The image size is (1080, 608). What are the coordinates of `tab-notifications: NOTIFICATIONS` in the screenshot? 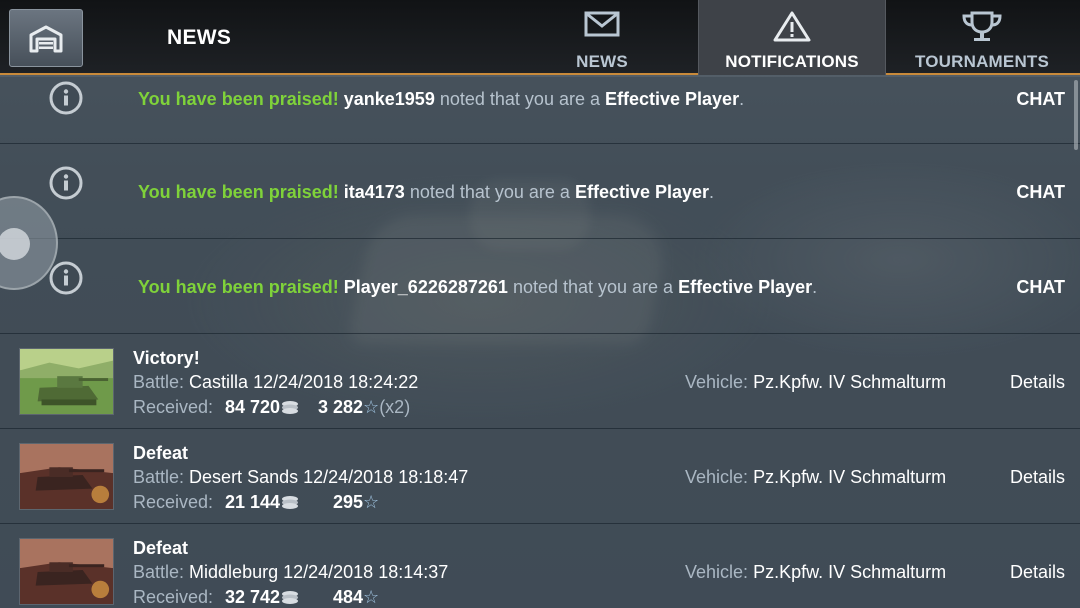 It's located at (792, 37).